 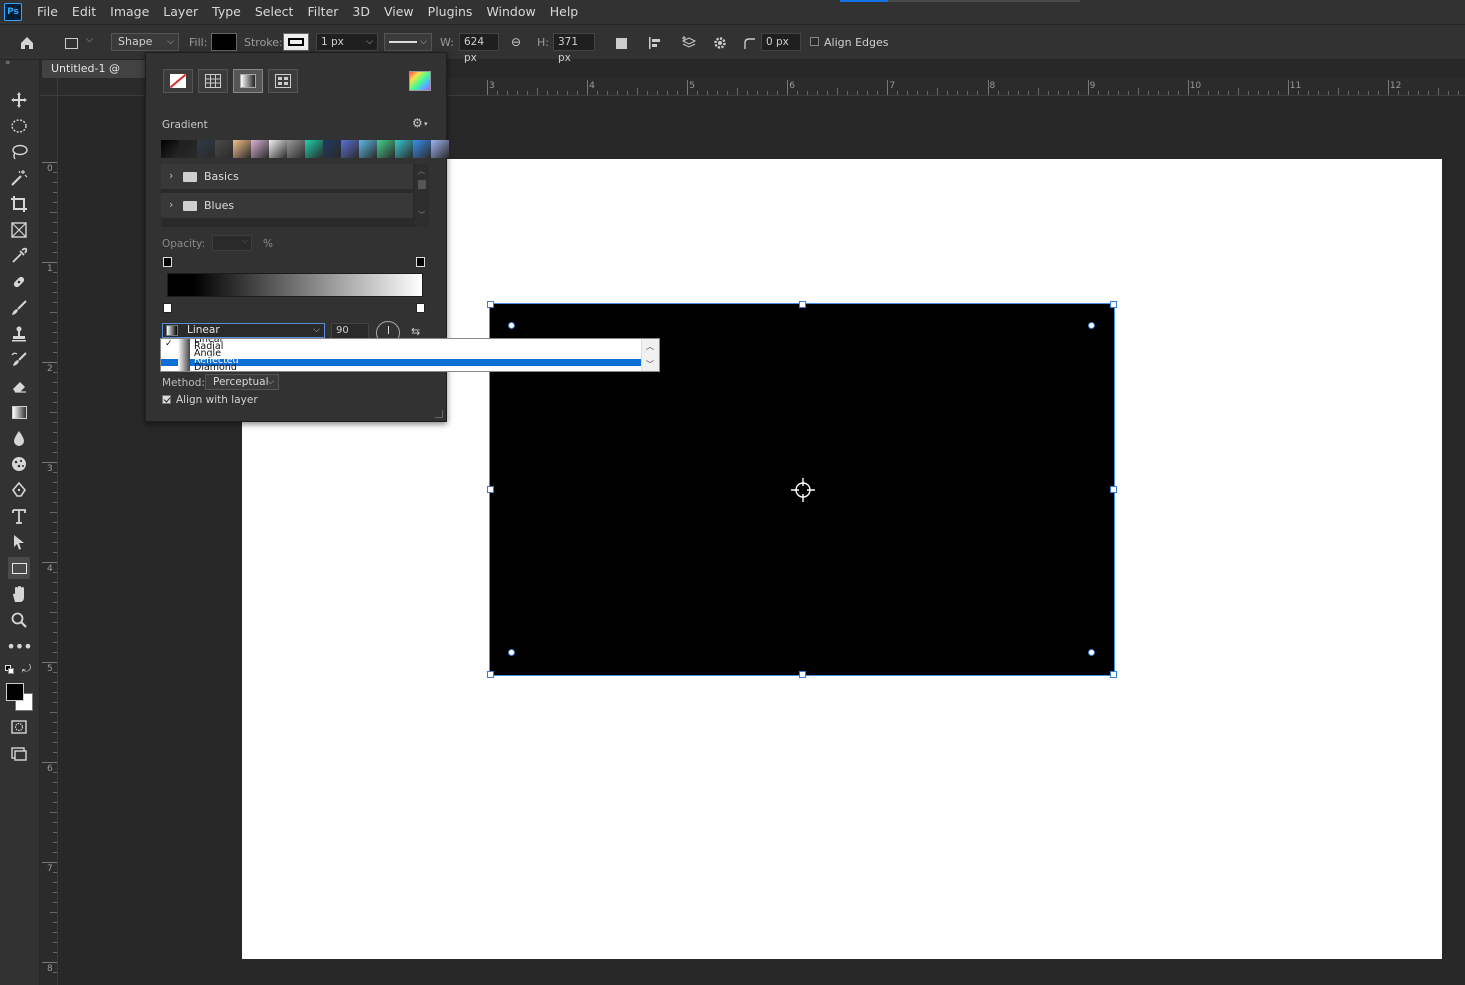 What do you see at coordinates (450, 12) in the screenshot?
I see `menu-plugins: Plugins` at bounding box center [450, 12].